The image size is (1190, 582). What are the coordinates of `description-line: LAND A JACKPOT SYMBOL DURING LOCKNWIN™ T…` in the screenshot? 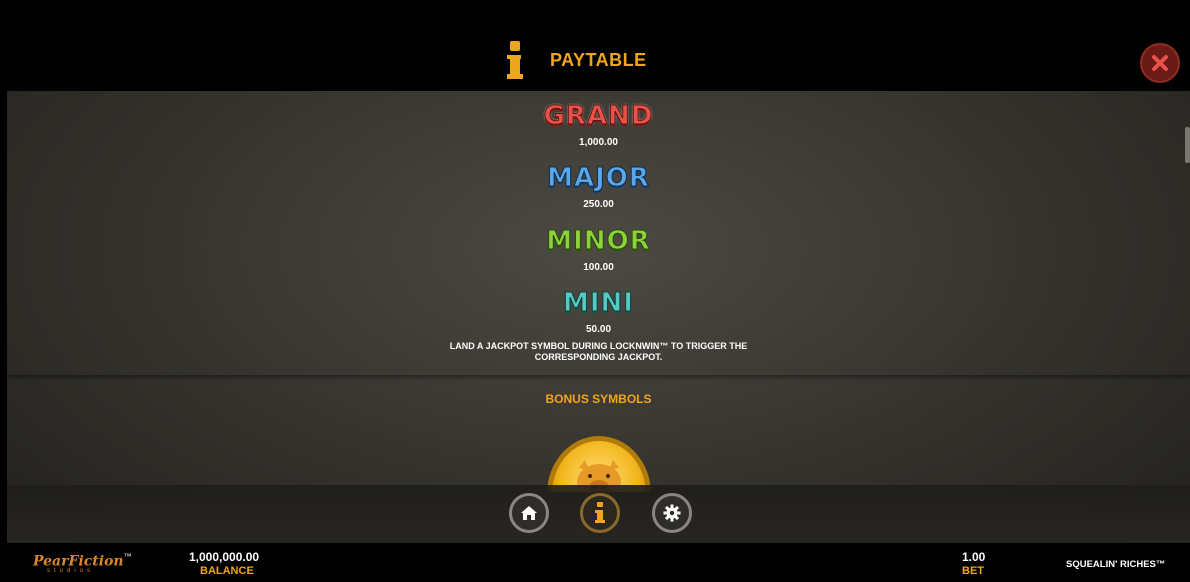 It's located at (598, 346).